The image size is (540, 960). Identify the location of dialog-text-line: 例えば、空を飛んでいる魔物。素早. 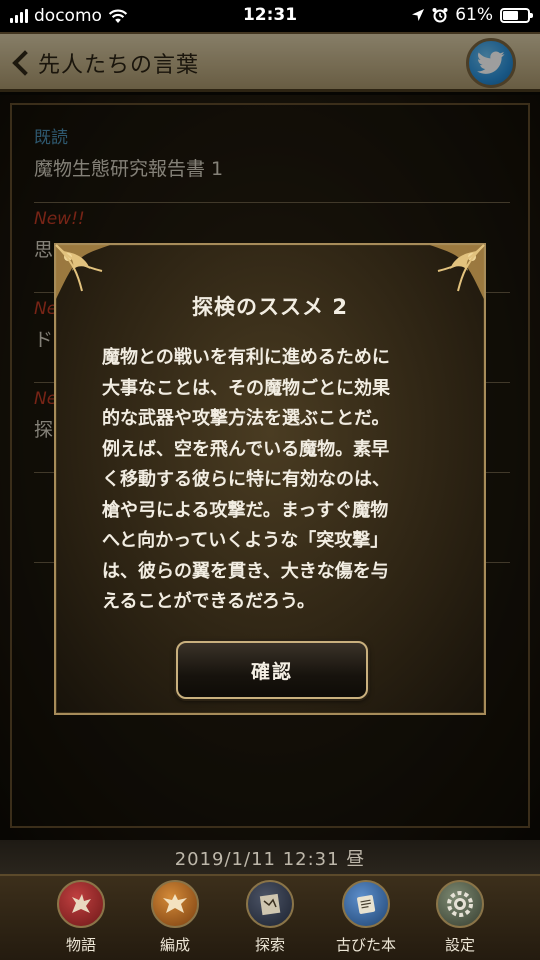
(246, 449).